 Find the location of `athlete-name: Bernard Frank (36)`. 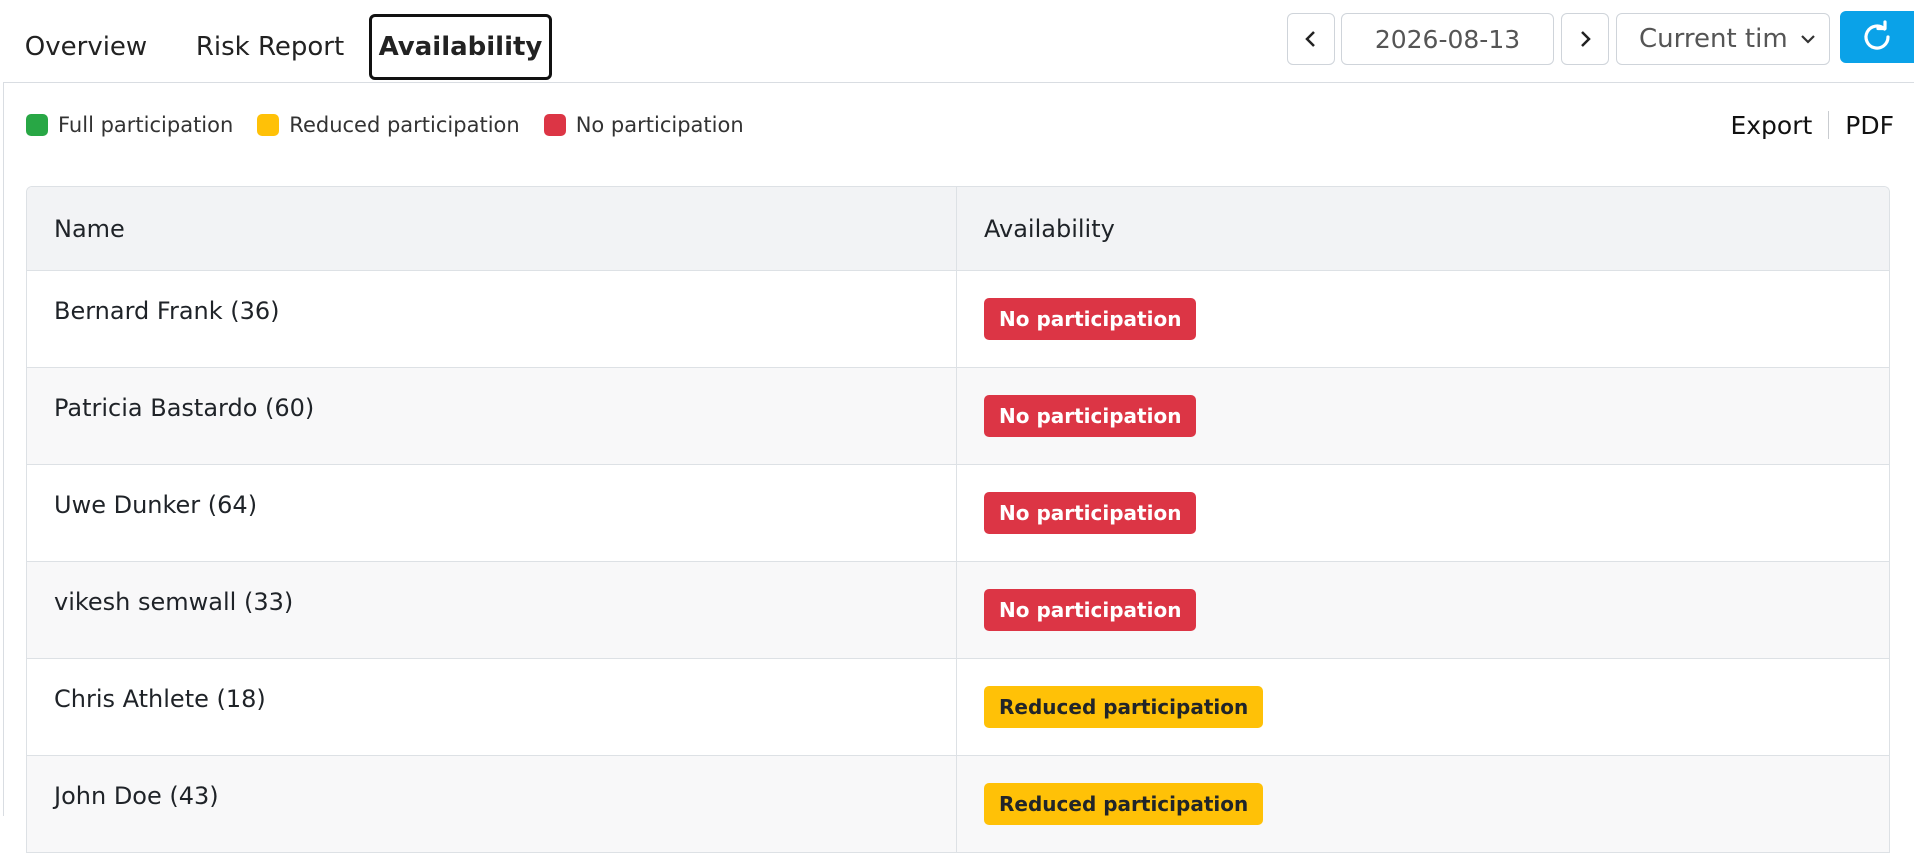

athlete-name: Bernard Frank (36) is located at coordinates (492, 319).